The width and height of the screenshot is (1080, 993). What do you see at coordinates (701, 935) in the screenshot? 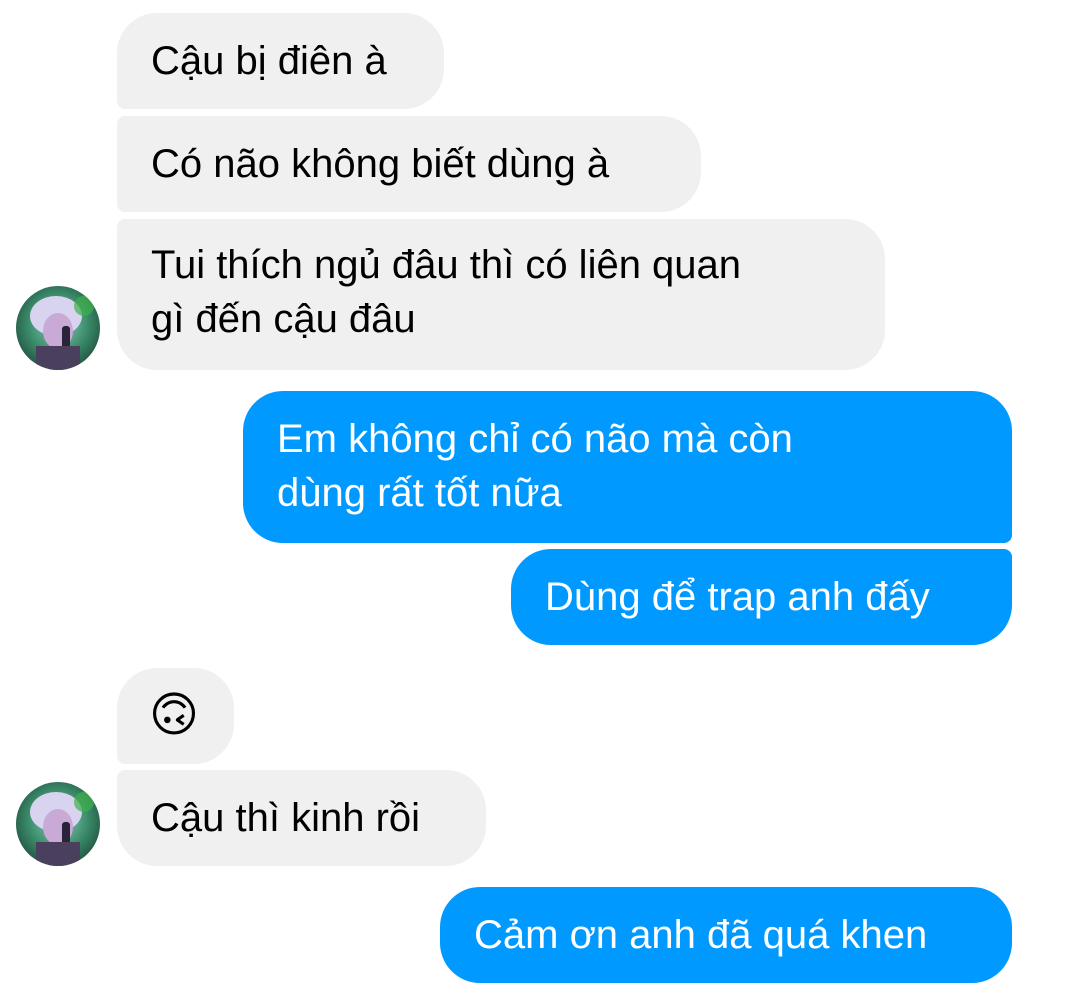
I see `message-text: Cảm ơn anh đã quá khen` at bounding box center [701, 935].